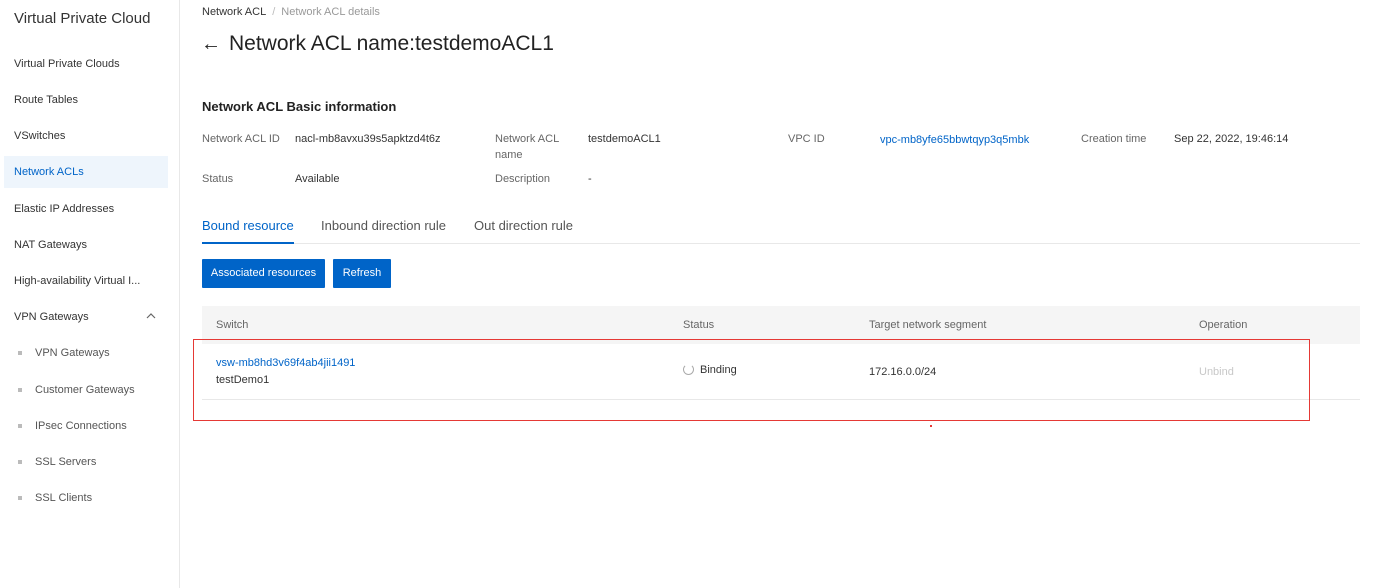  I want to click on sidebar-subitem-vpn-gateways: VPN Gateways, so click(64, 353).